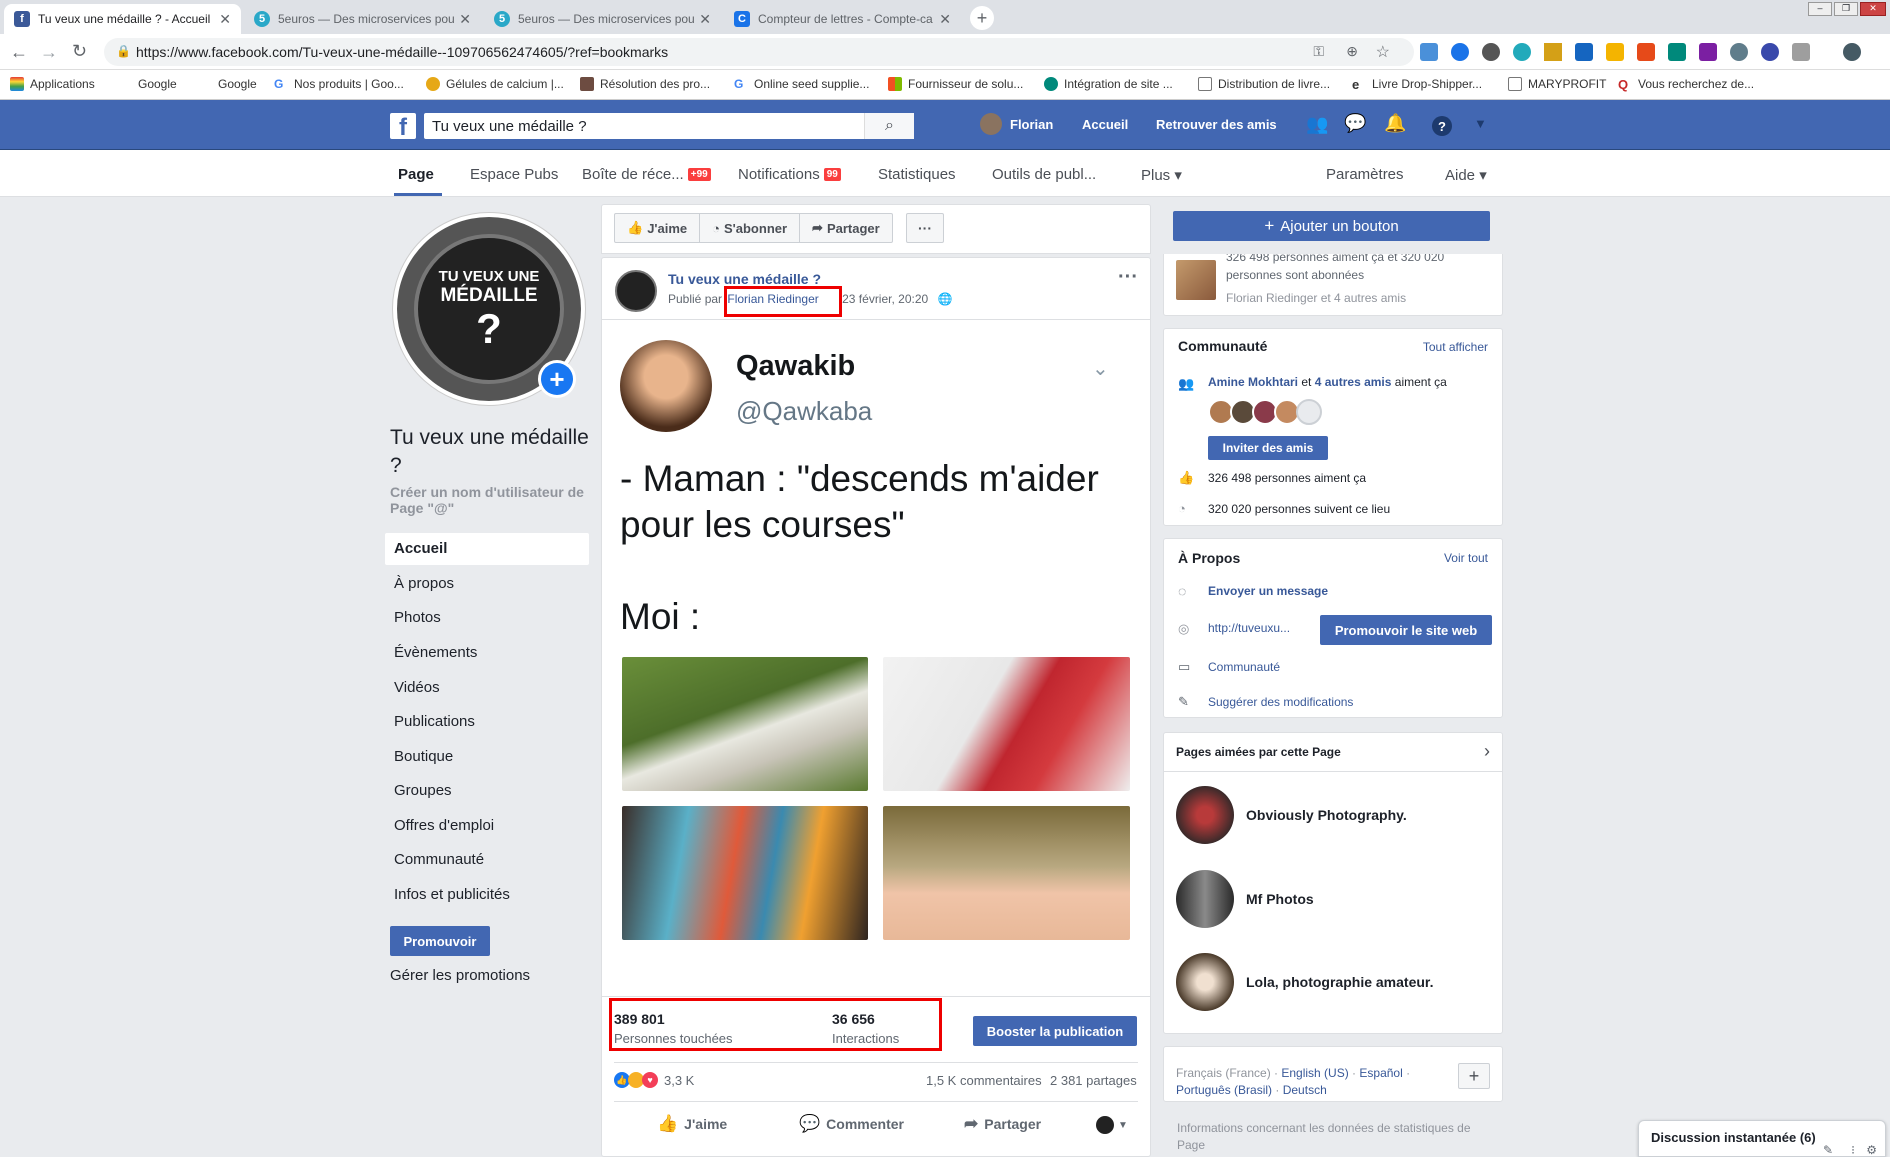 The height and width of the screenshot is (1157, 1890). Describe the element at coordinates (1352, 51) in the screenshot. I see `zoom-icon: ⊕` at that location.